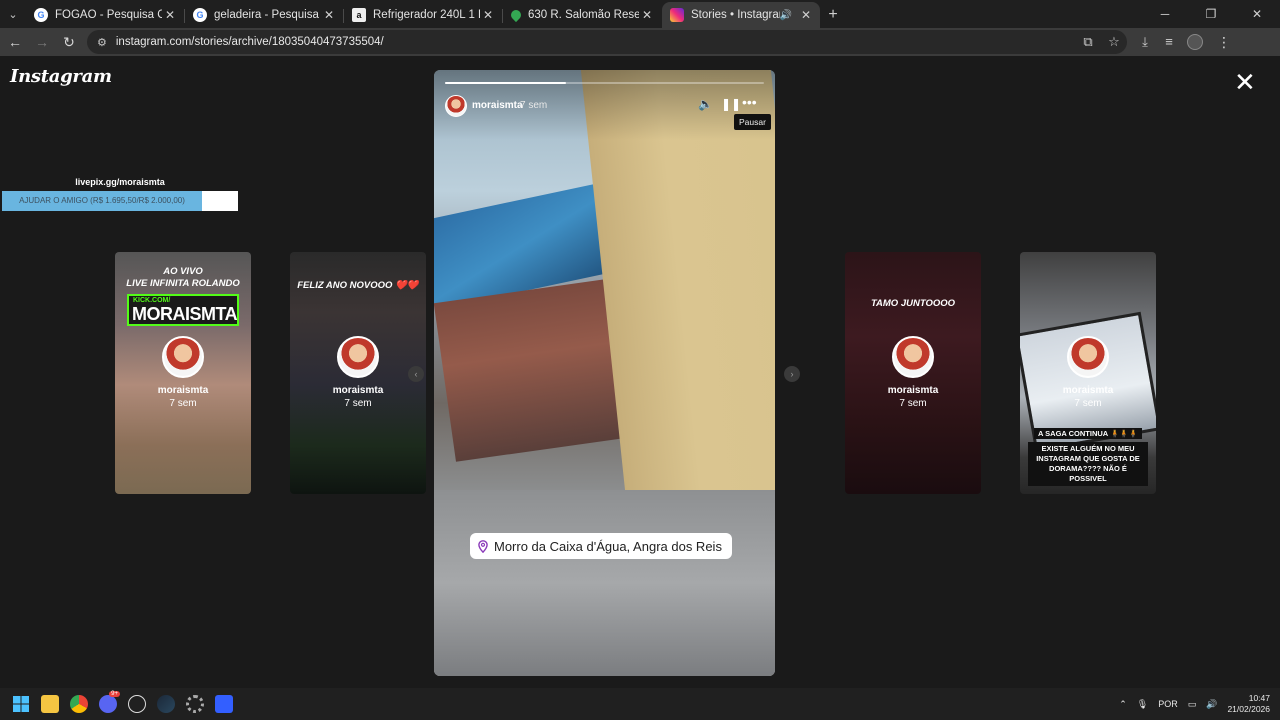 The image size is (1280, 720). Describe the element at coordinates (223, 704) in the screenshot. I see `roblox-icon` at that location.